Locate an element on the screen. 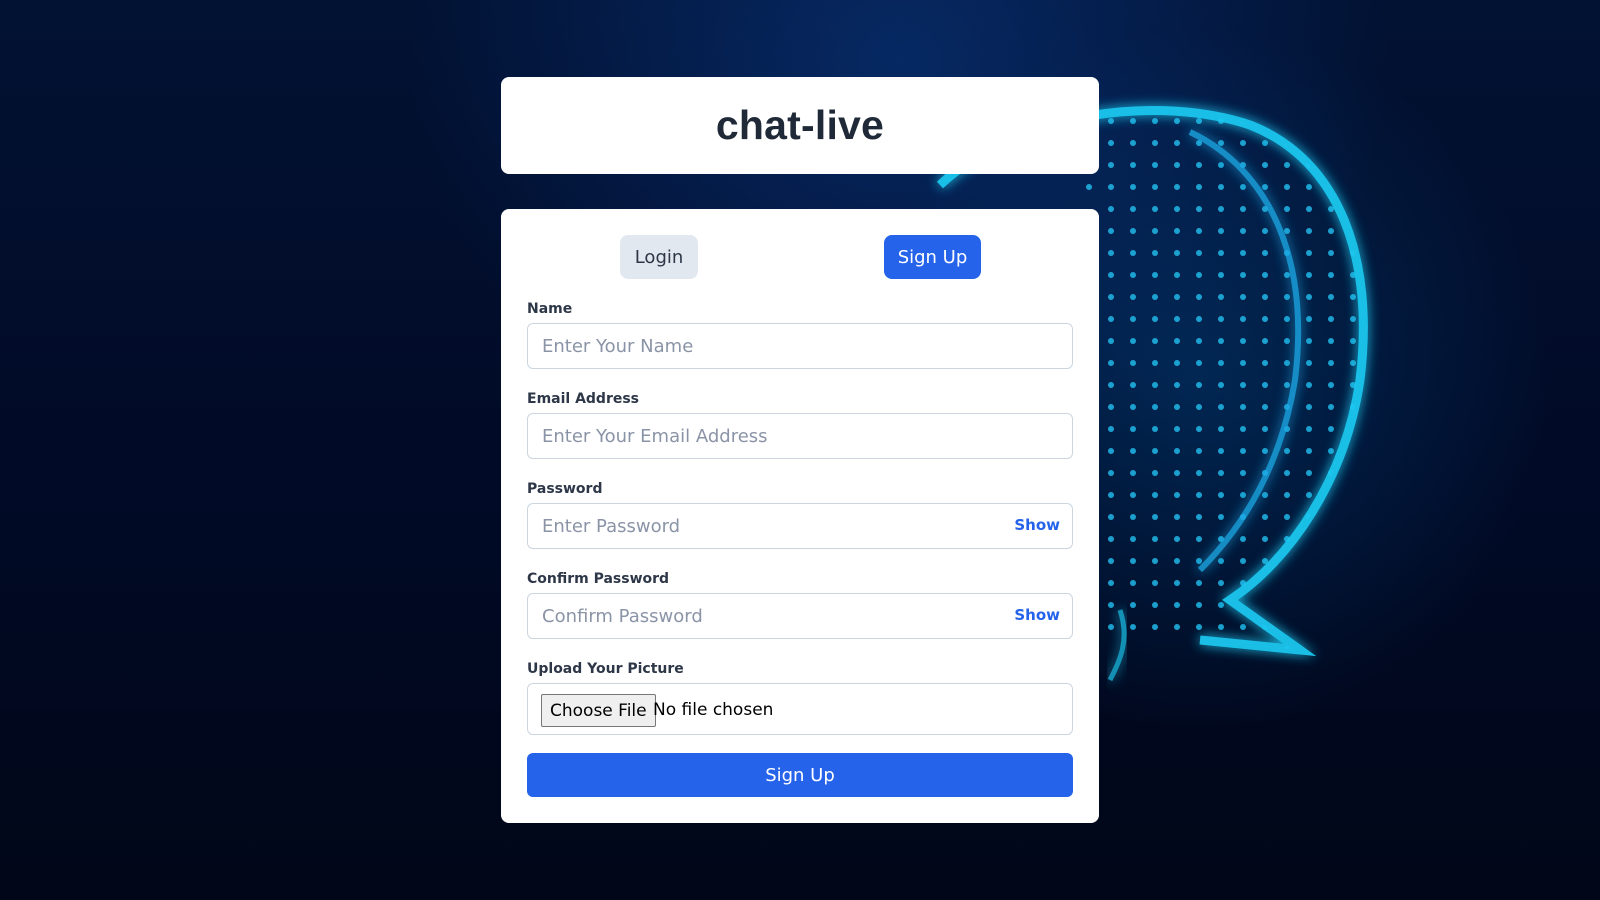  name-field-wrapper is located at coordinates (800, 346).